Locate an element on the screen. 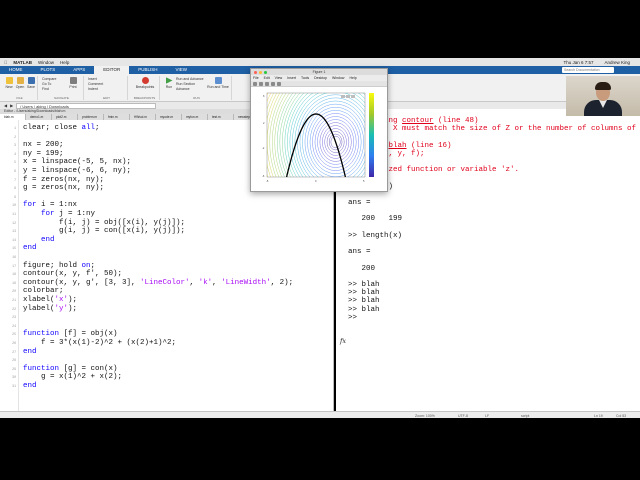  open-button: Open is located at coordinates (20, 83).